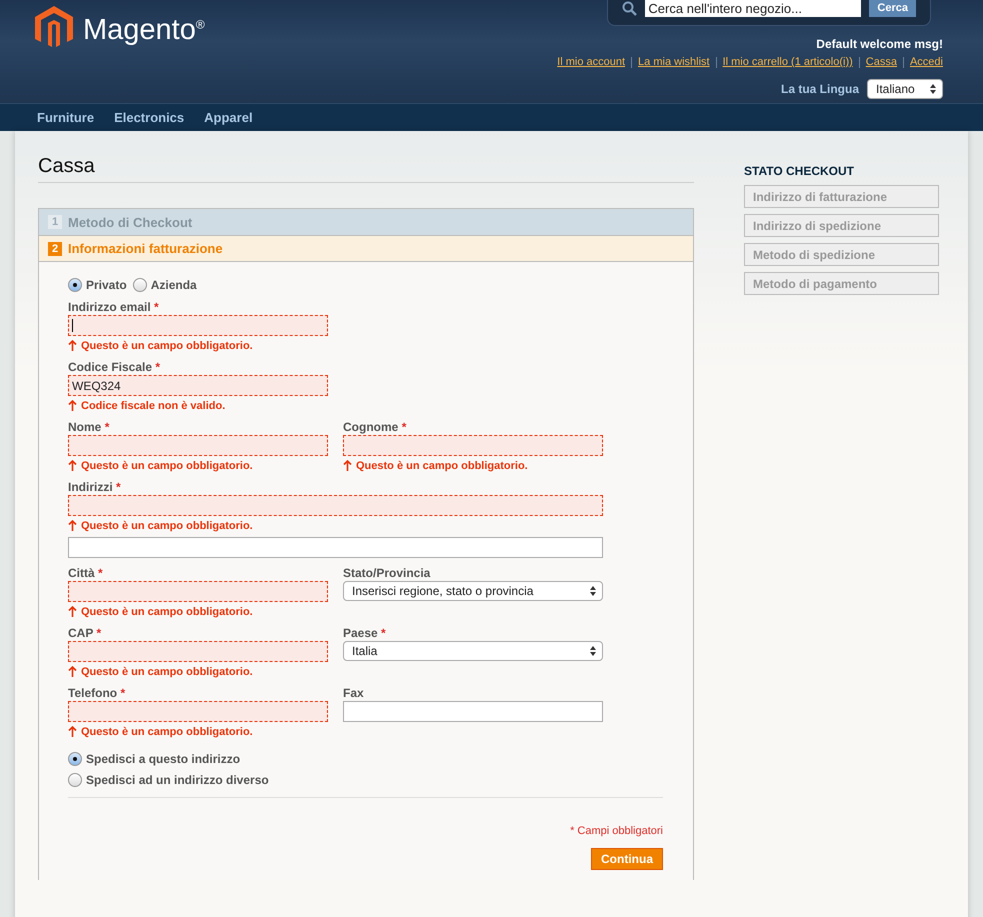 This screenshot has width=983, height=917. Describe the element at coordinates (365, 633) in the screenshot. I see `field-label: Paese *` at that location.